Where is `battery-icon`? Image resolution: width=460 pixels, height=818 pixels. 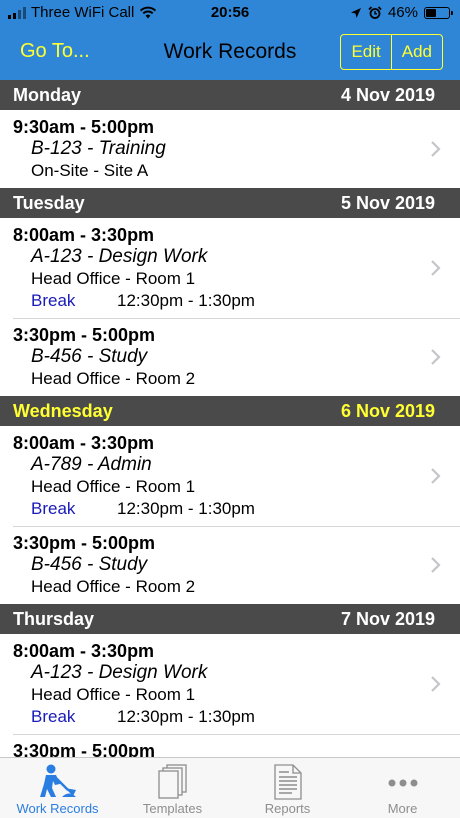 battery-icon is located at coordinates (438, 12).